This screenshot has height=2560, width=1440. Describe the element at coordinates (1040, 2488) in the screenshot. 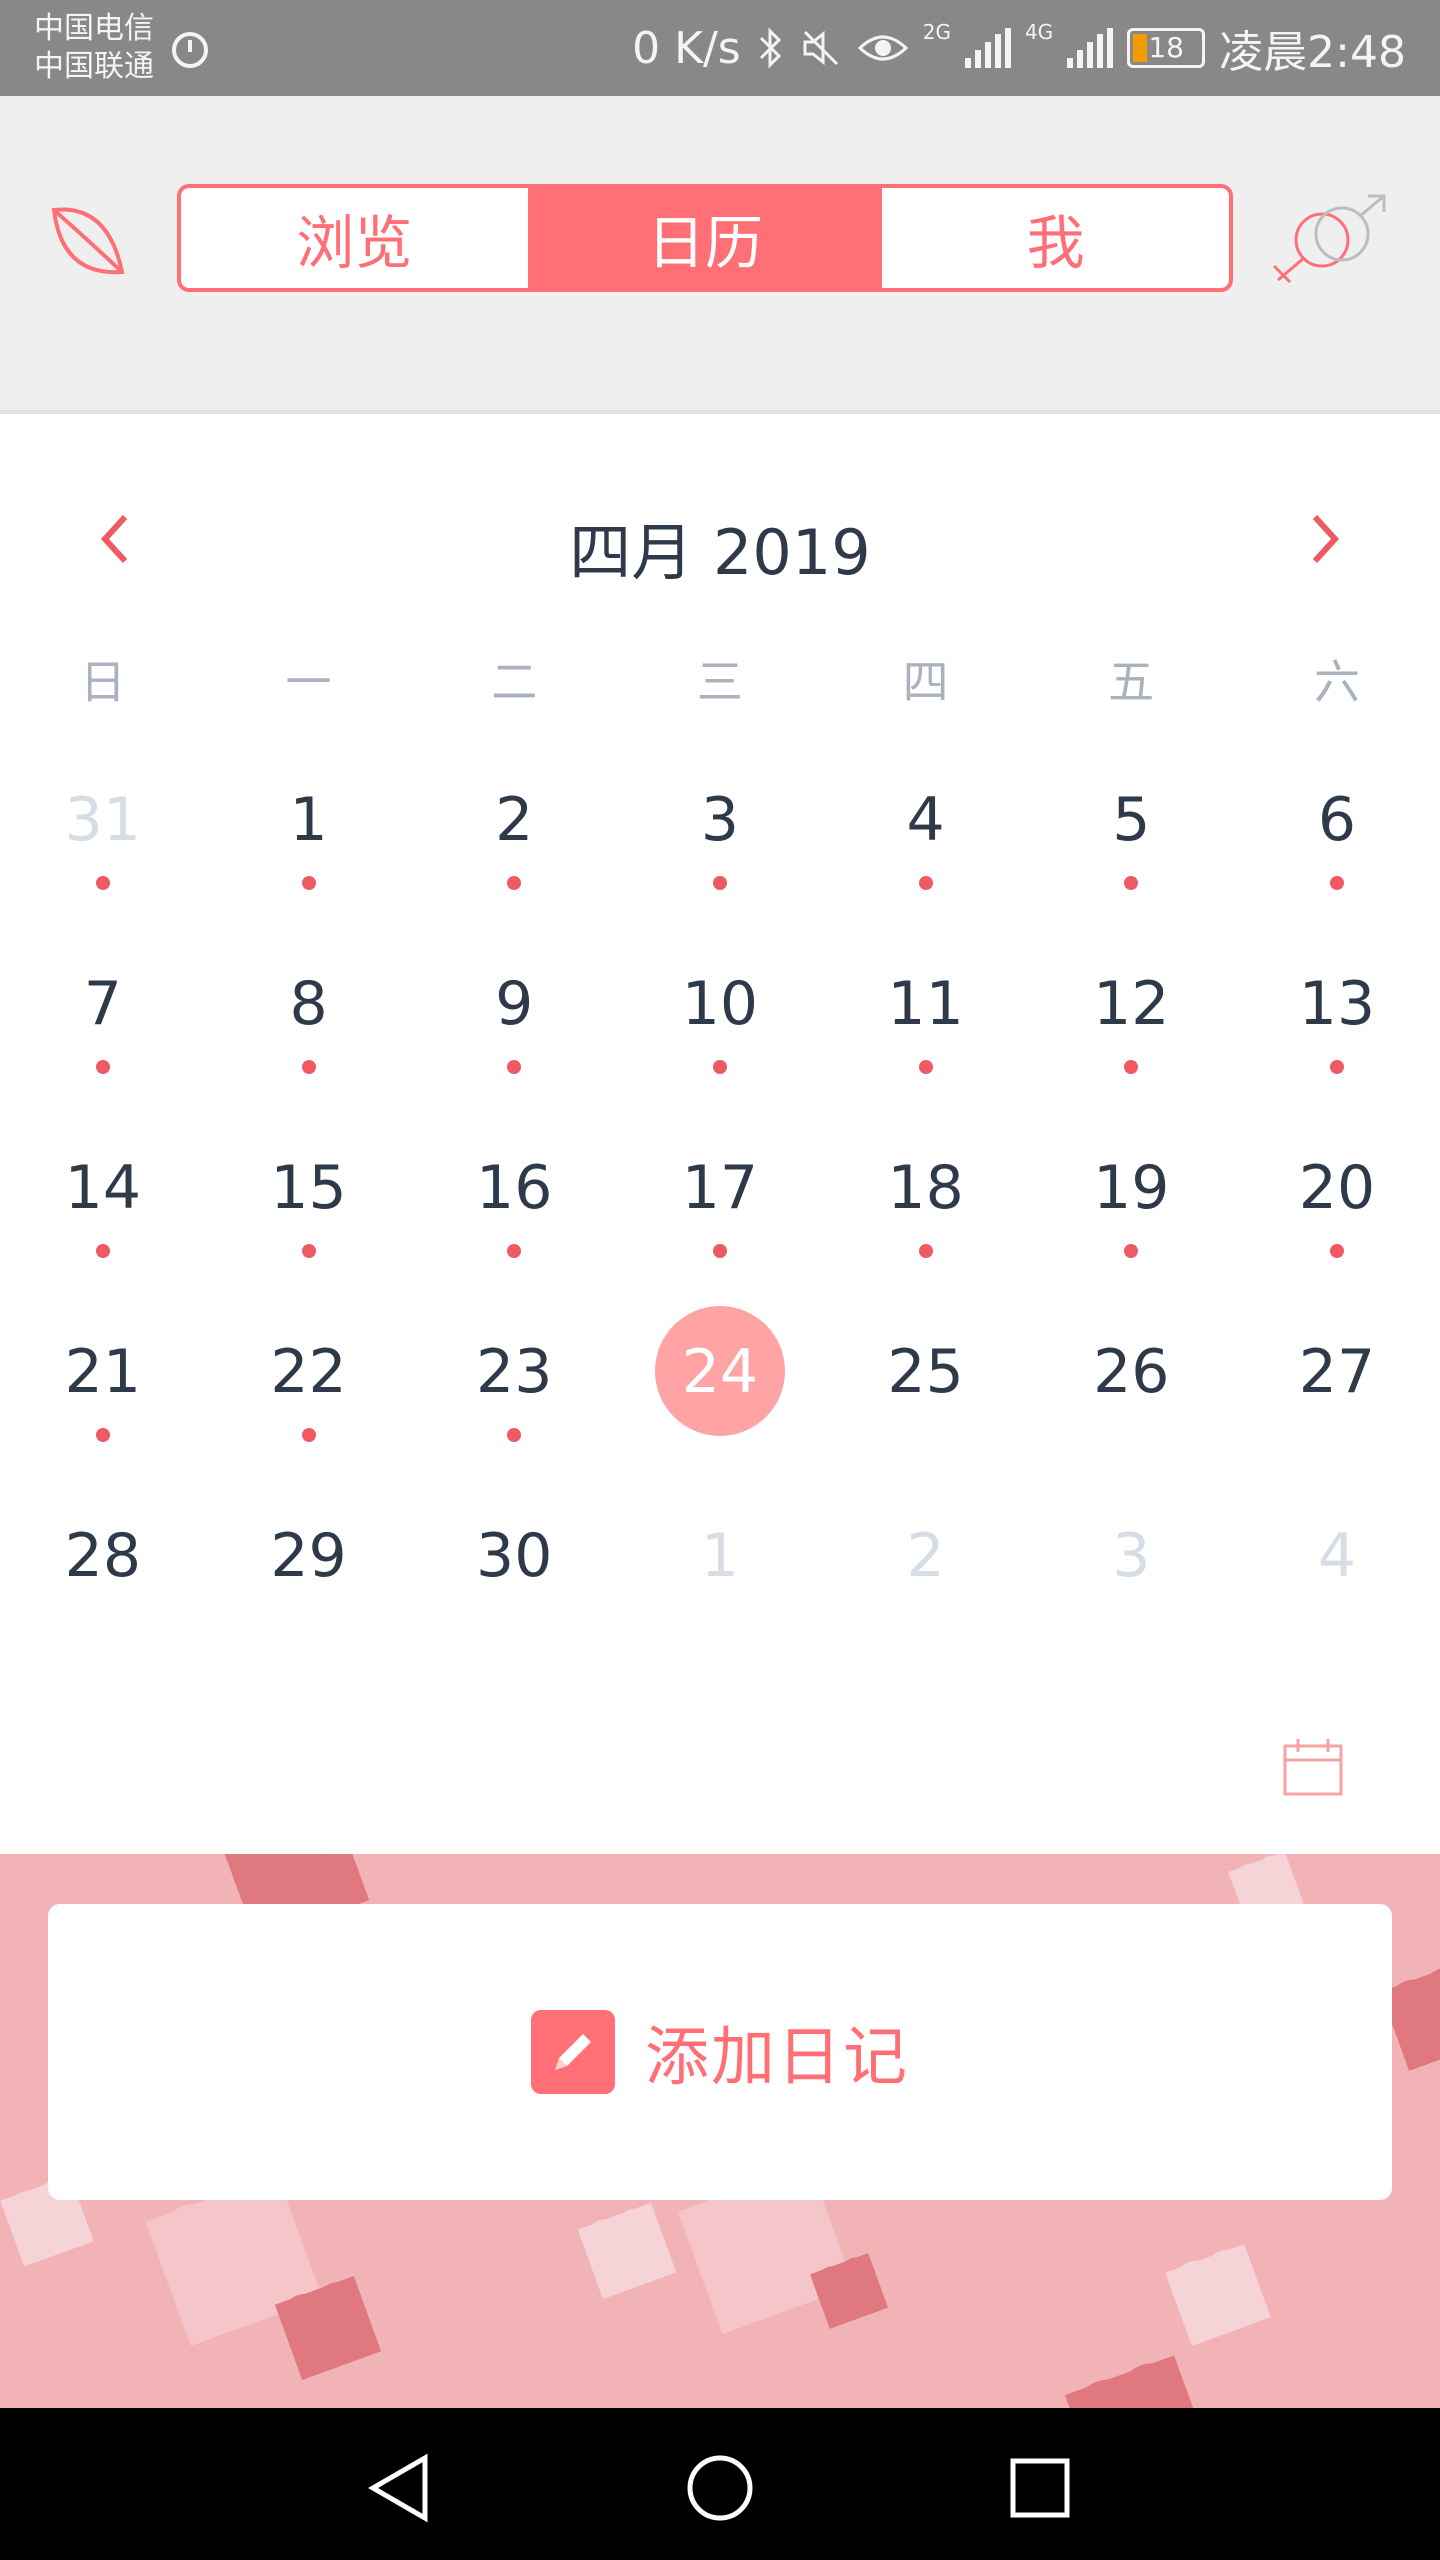

I see `recents-button` at that location.